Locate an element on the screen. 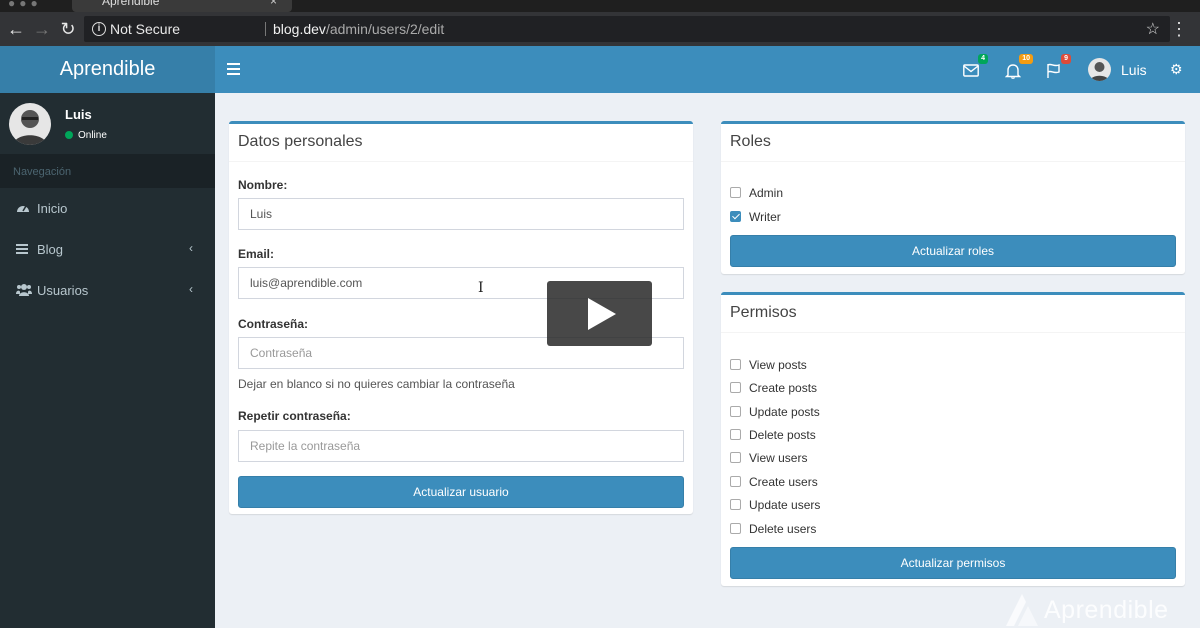 The width and height of the screenshot is (1200, 628). address-separator is located at coordinates (265, 29).